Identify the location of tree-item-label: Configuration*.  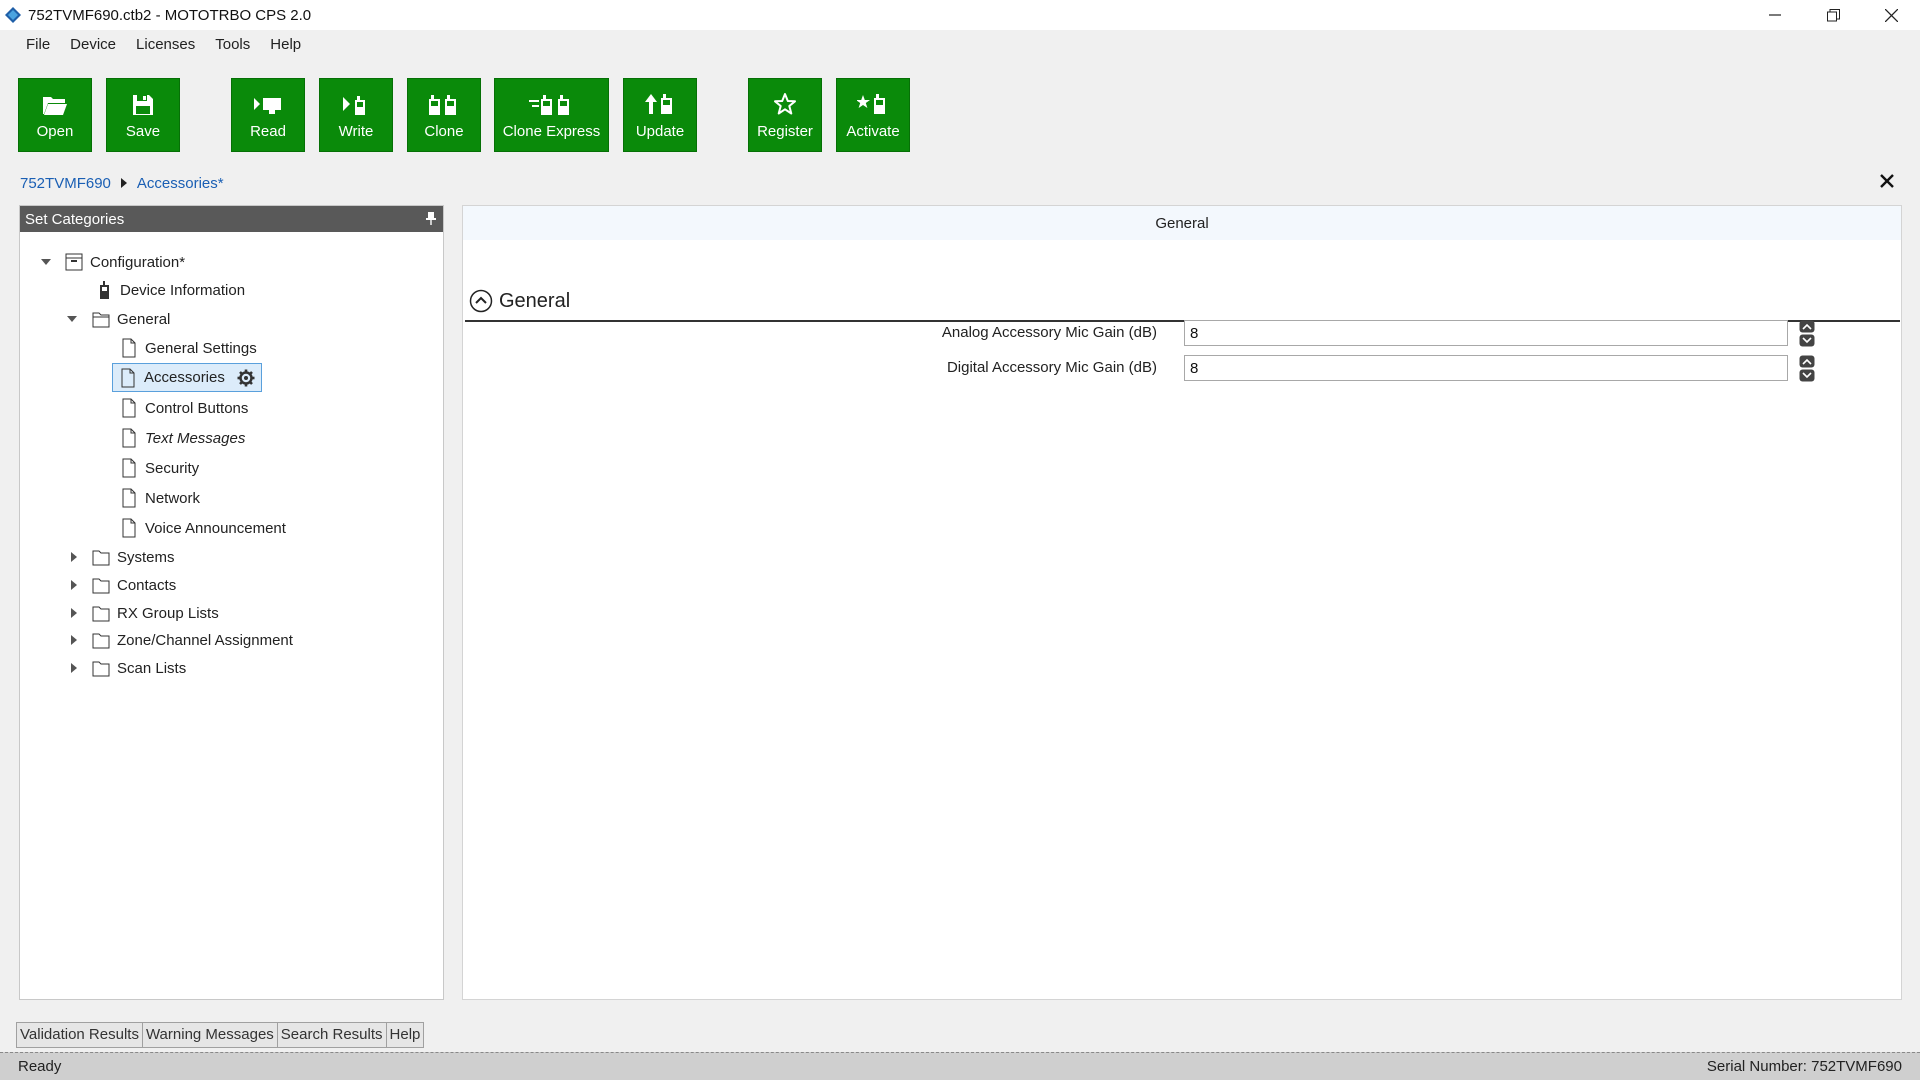
(138, 262).